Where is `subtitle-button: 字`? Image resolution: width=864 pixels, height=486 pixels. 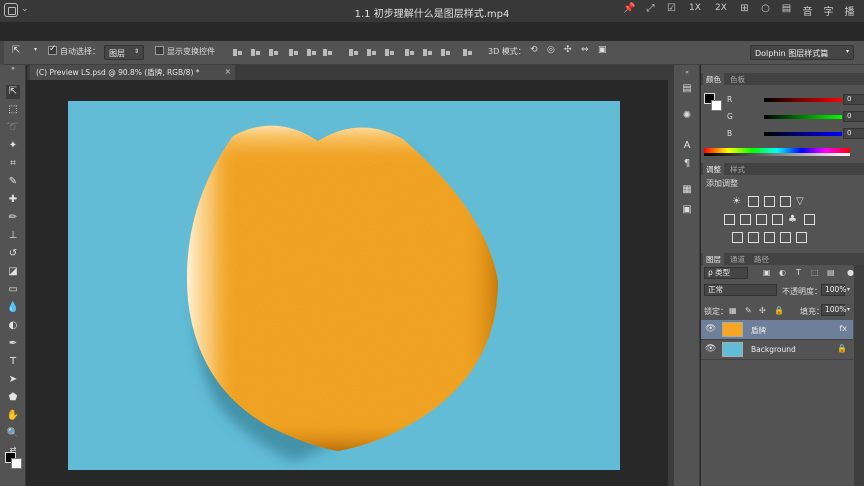 subtitle-button: 字 is located at coordinates (828, 10).